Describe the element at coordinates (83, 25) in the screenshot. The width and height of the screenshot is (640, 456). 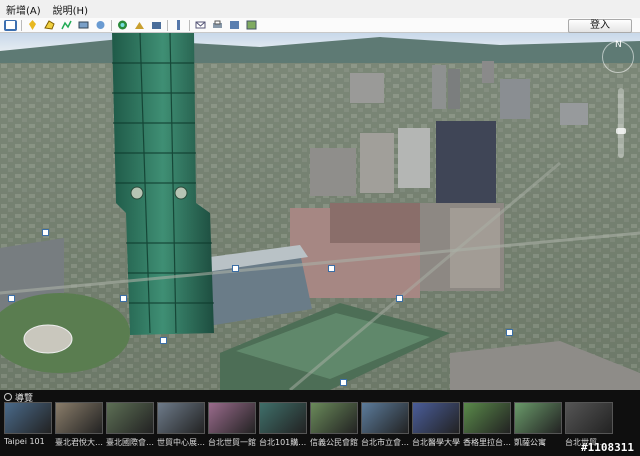
I see `overlay-icon` at that location.